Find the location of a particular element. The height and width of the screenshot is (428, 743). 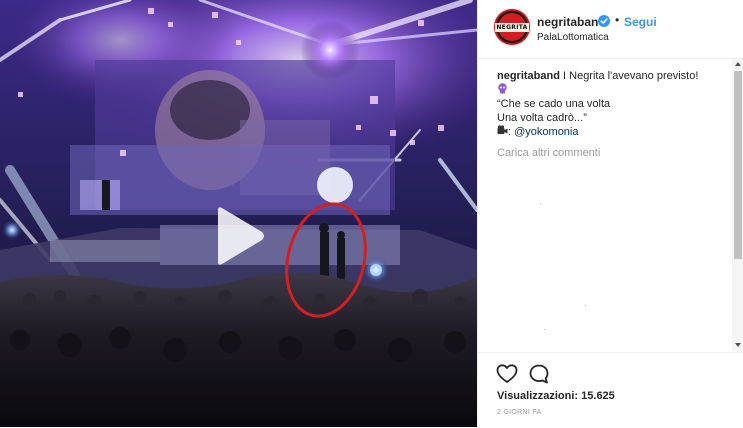

comments-scrollbar is located at coordinates (737, 205).